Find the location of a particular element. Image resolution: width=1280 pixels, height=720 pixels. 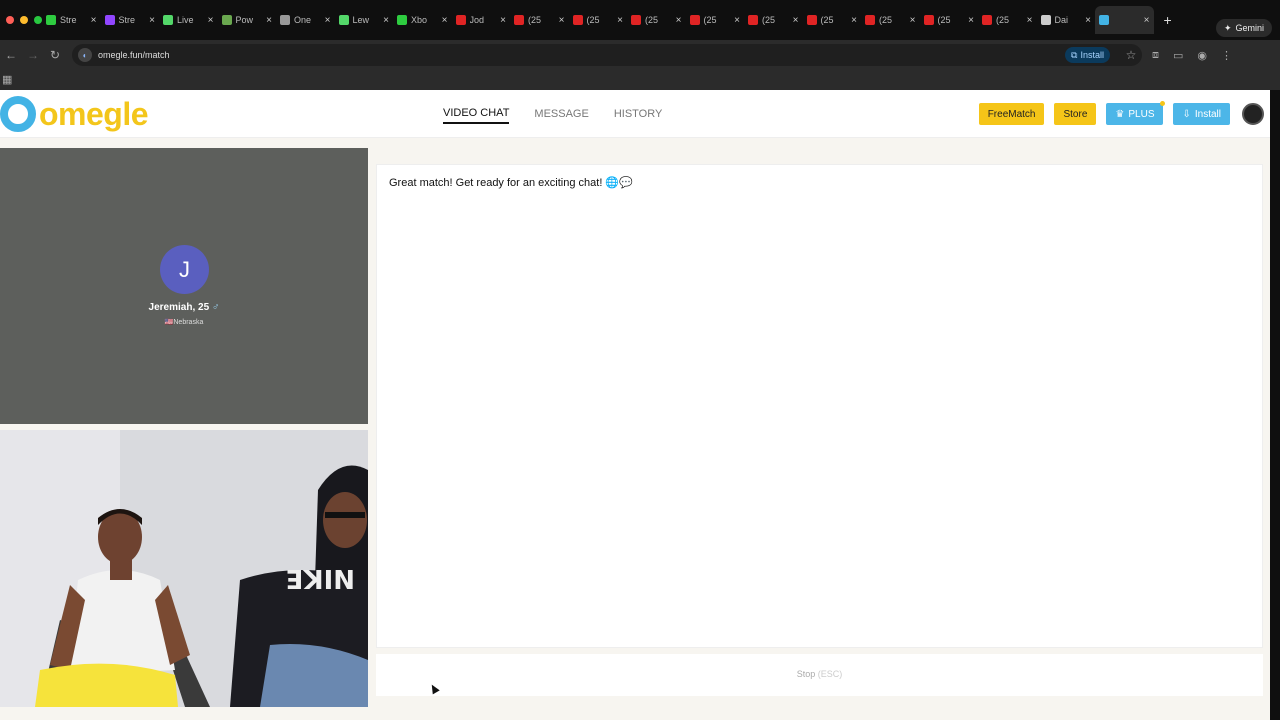

extensions-icon: ⧈ is located at coordinates (1155, 55).